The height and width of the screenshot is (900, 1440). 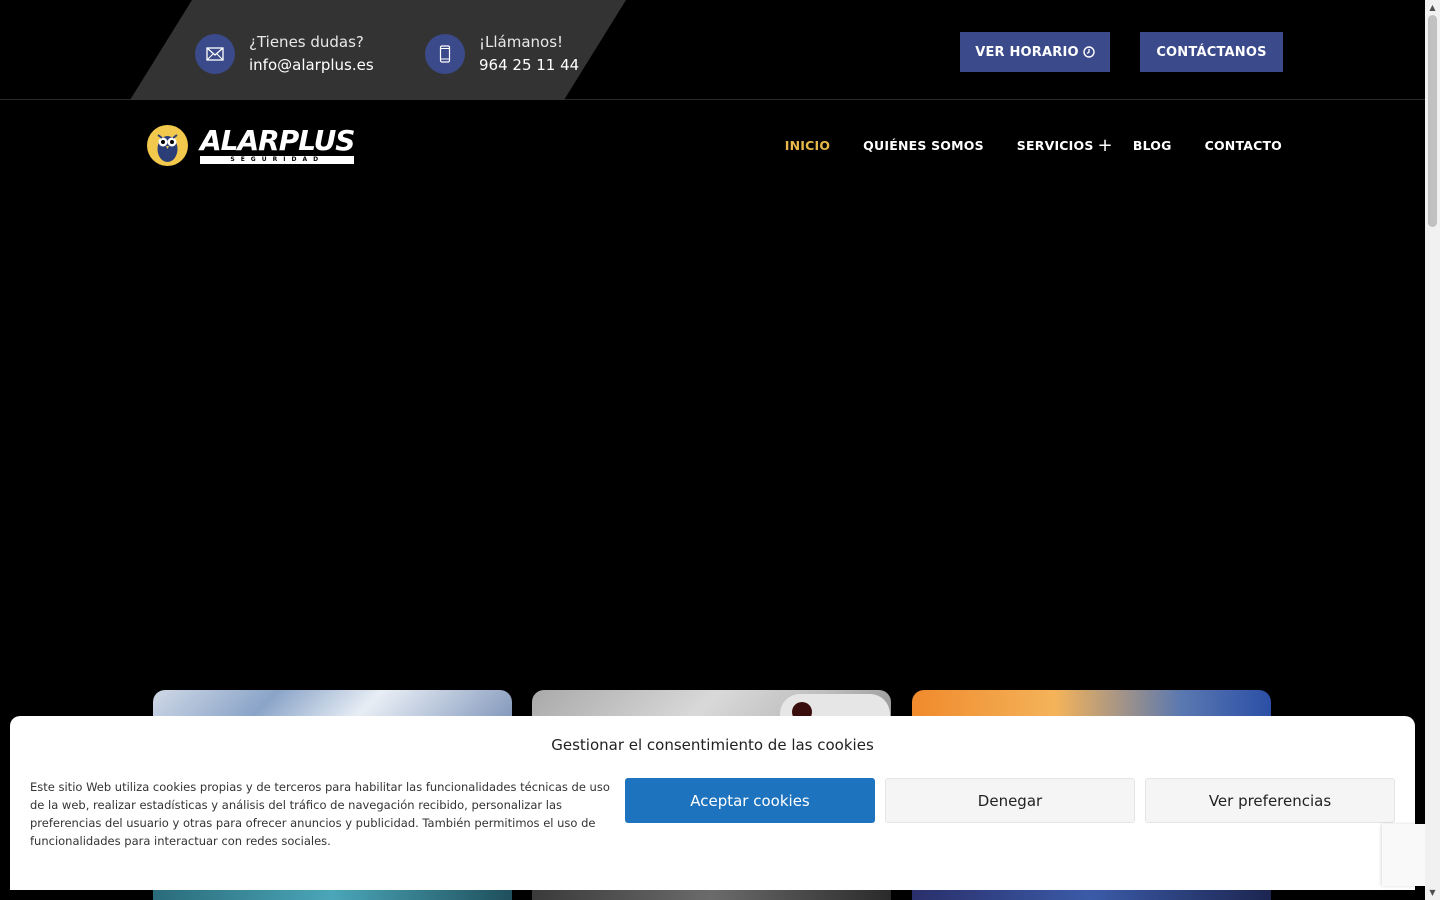 I want to click on schedule-button: VER HORARIO, so click(x=1035, y=52).